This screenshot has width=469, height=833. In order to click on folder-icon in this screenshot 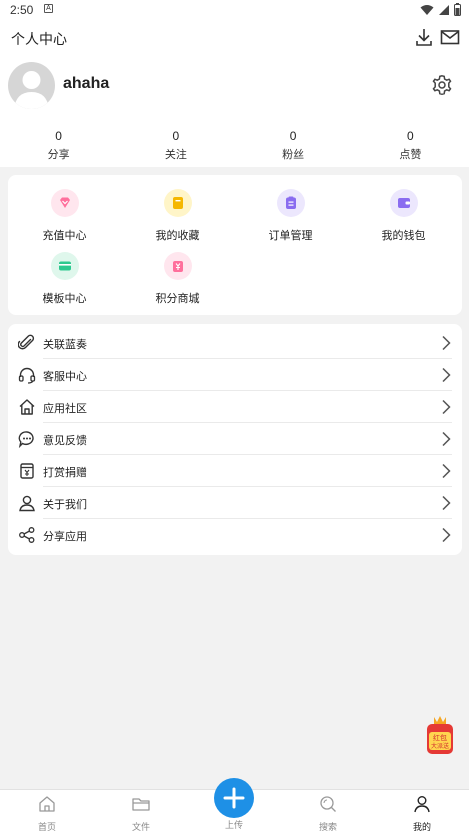, I will do `click(141, 804)`.